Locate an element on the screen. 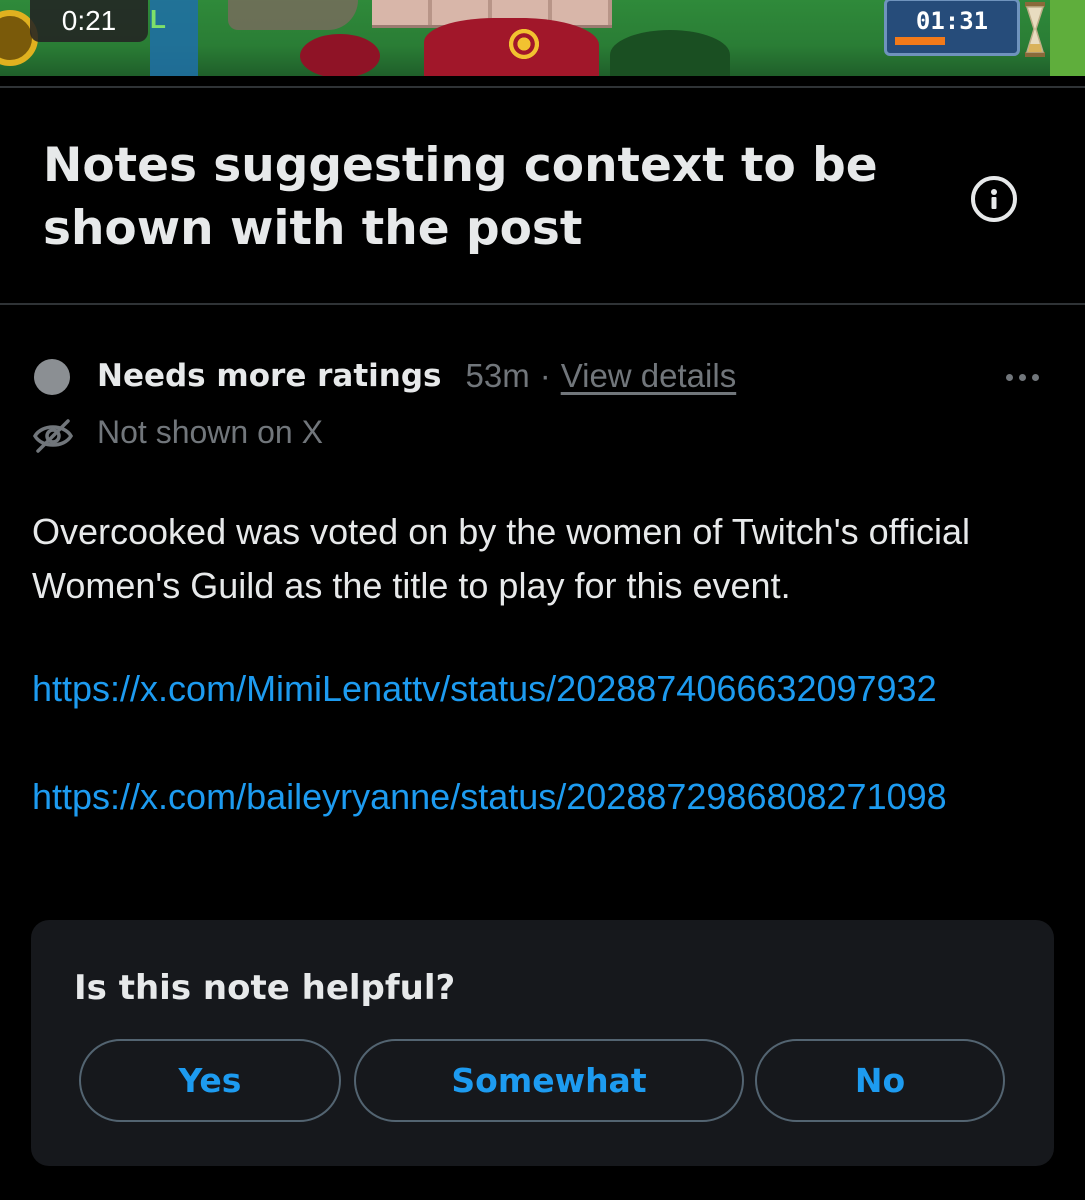 Image resolution: width=1085 pixels, height=1200 pixels. video-elapsed-time: 0:21 is located at coordinates (89, 21).